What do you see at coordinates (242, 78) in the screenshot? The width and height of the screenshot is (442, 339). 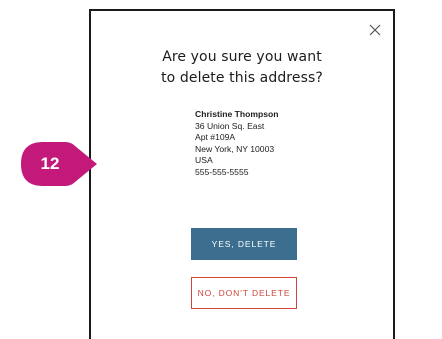 I see `dialog-title-line-2: to delete this address?` at bounding box center [242, 78].